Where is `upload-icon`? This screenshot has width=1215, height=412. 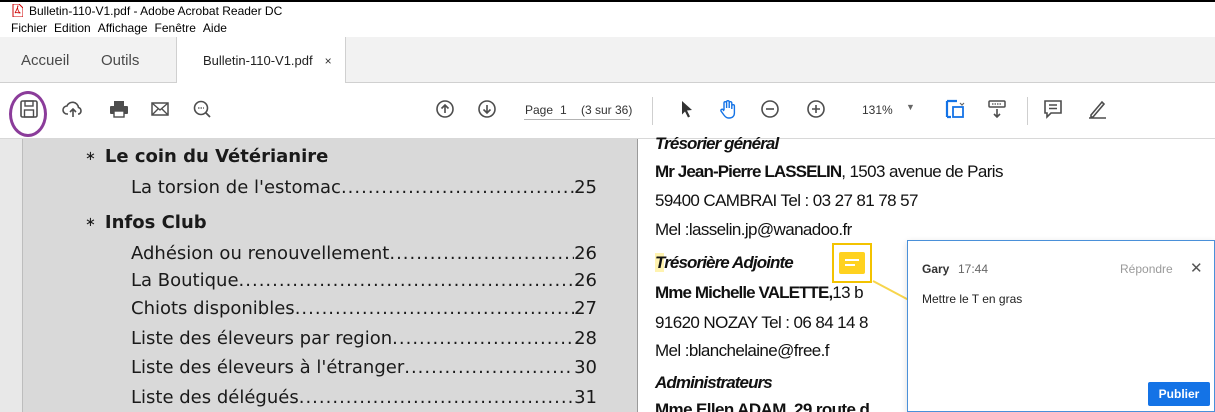 upload-icon is located at coordinates (73, 109).